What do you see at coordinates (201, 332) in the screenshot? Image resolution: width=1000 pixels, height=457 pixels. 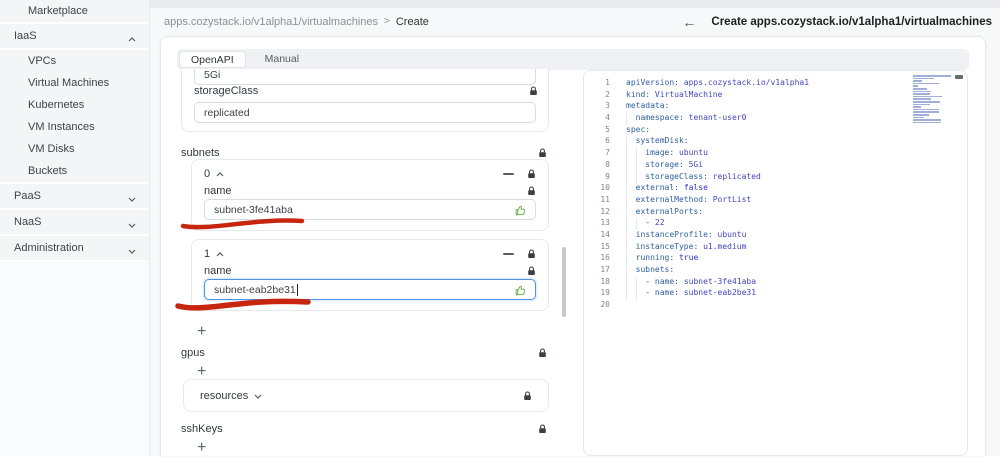 I see `add-subnet-button: +` at bounding box center [201, 332].